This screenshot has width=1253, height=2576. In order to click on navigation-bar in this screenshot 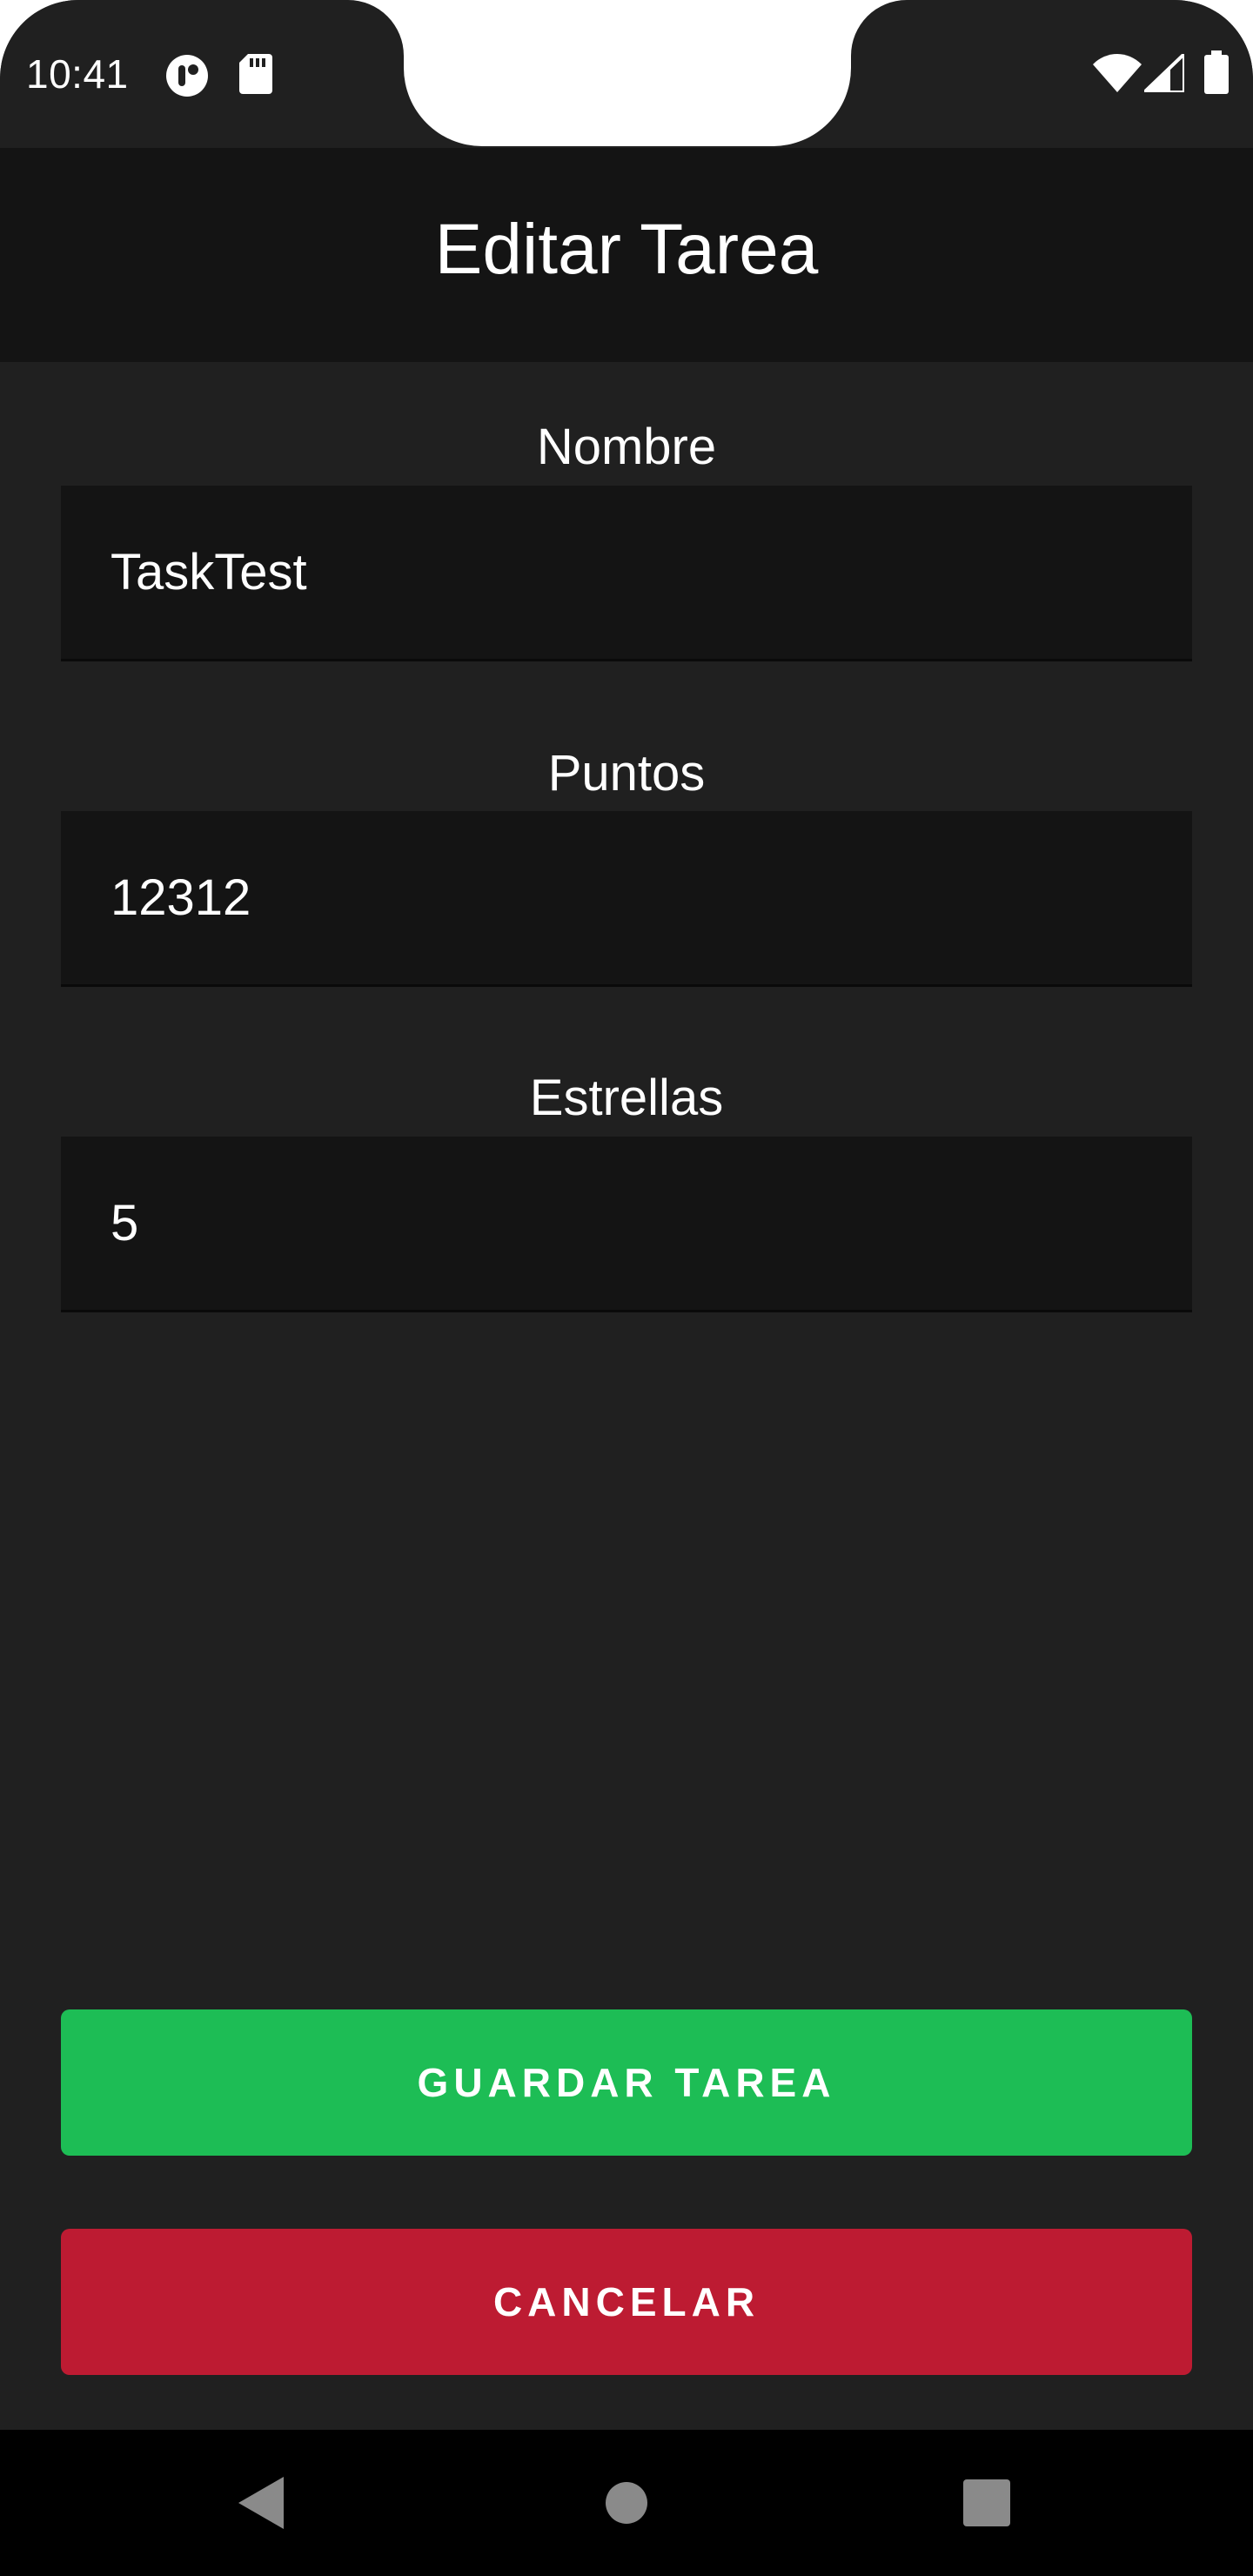, I will do `click(626, 2503)`.